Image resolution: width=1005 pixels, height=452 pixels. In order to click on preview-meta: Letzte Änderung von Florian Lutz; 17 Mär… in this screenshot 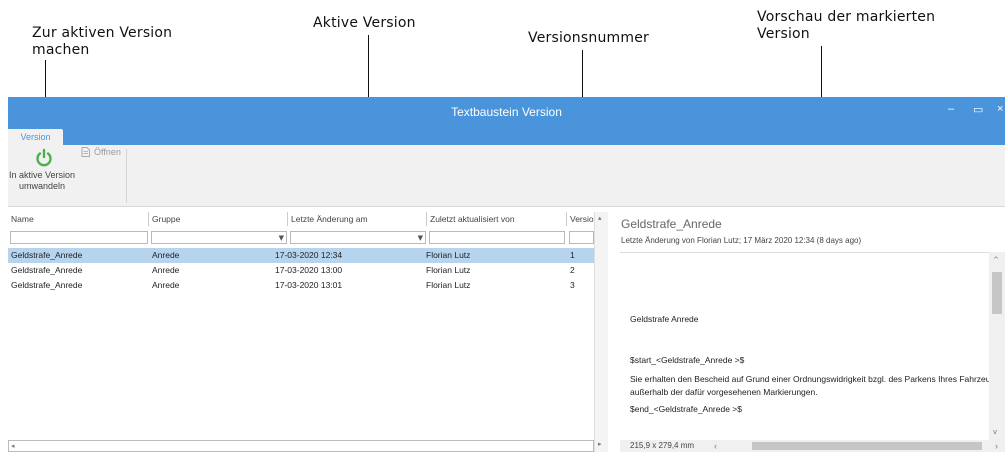, I will do `click(741, 240)`.